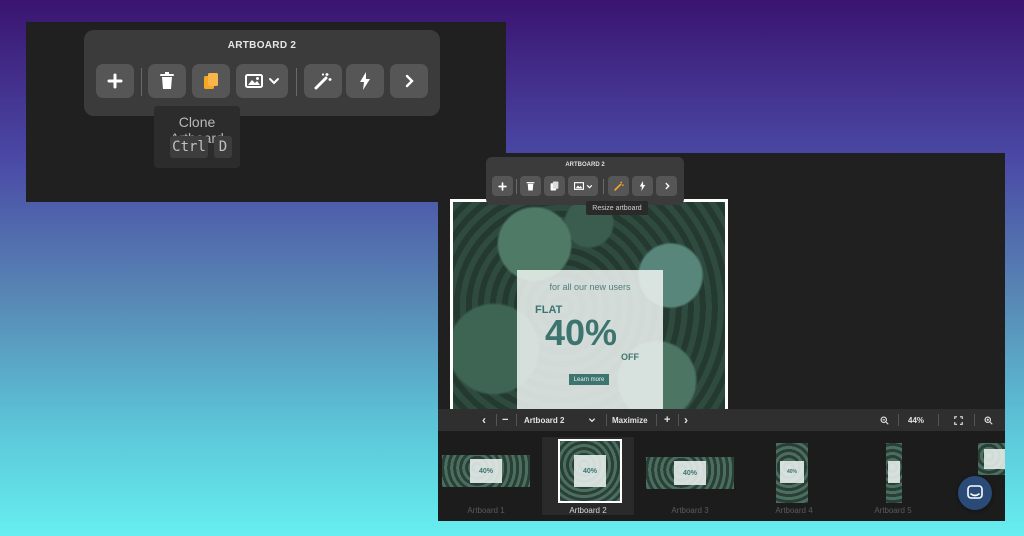 This screenshot has height=536, width=1024. What do you see at coordinates (893, 510) in the screenshot?
I see `thumbnail-label: Artboard 5` at bounding box center [893, 510].